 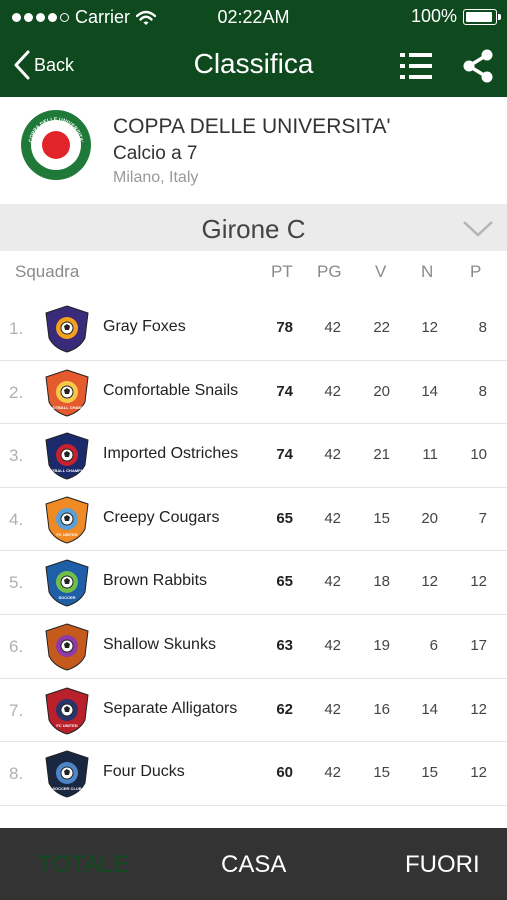 What do you see at coordinates (282, 271) in the screenshot?
I see `column-pt: PT` at bounding box center [282, 271].